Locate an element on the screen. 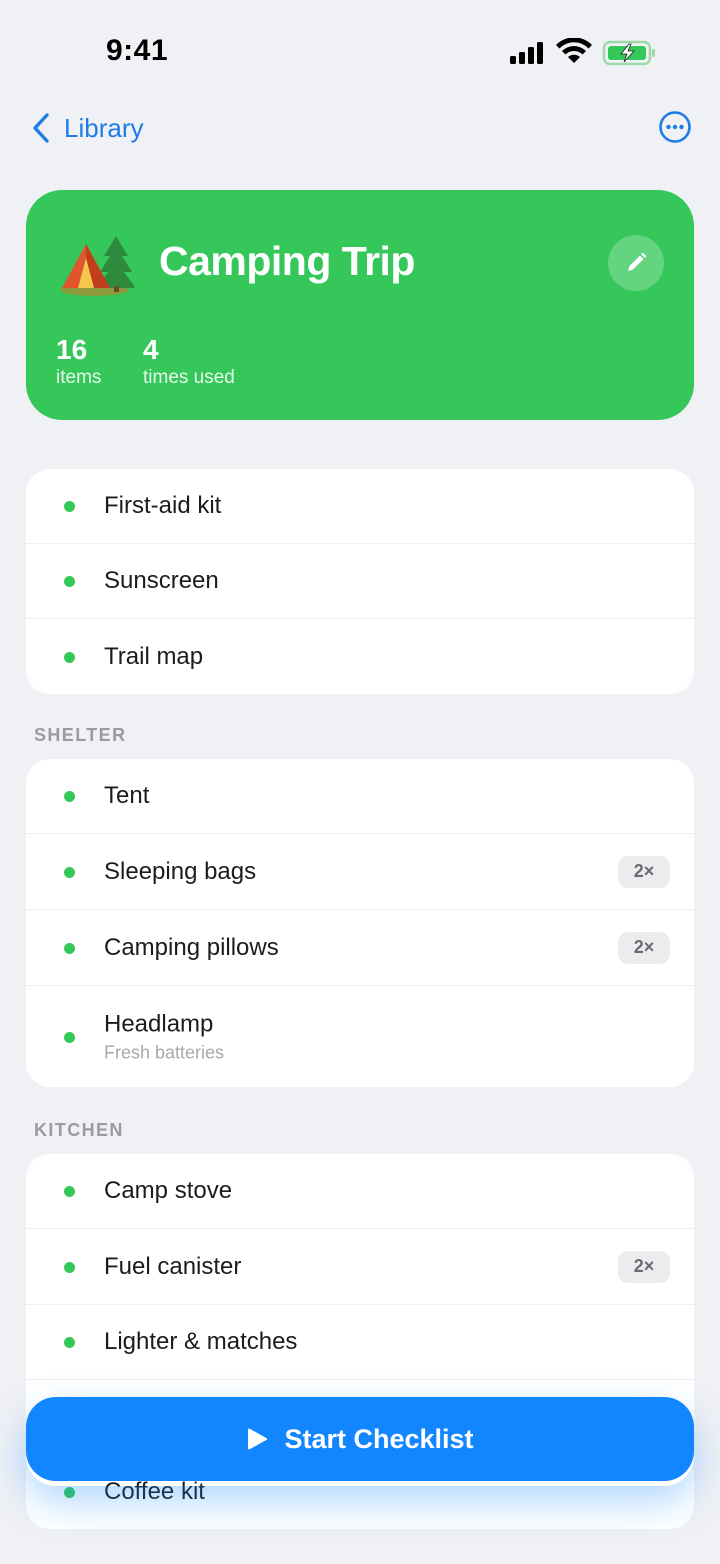 This screenshot has height=1564, width=720. list-item: Sleeping bags 2× is located at coordinates (360, 872).